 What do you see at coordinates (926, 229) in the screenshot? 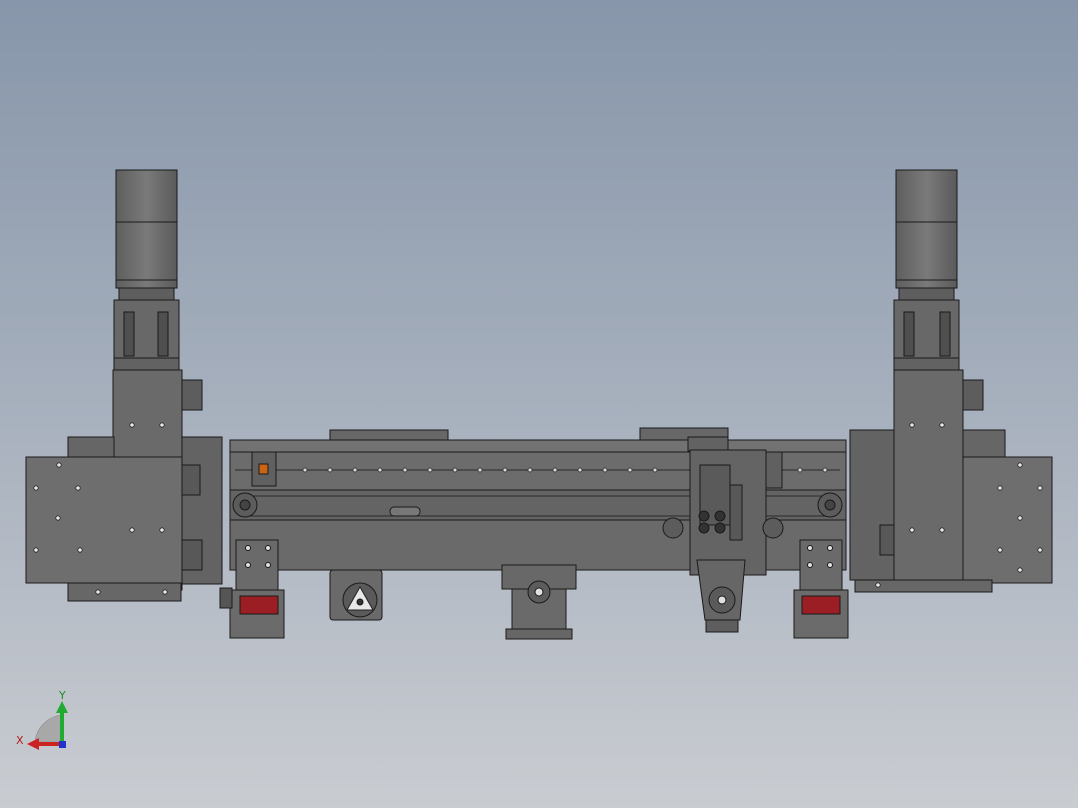
I see `right-servo-motor` at bounding box center [926, 229].